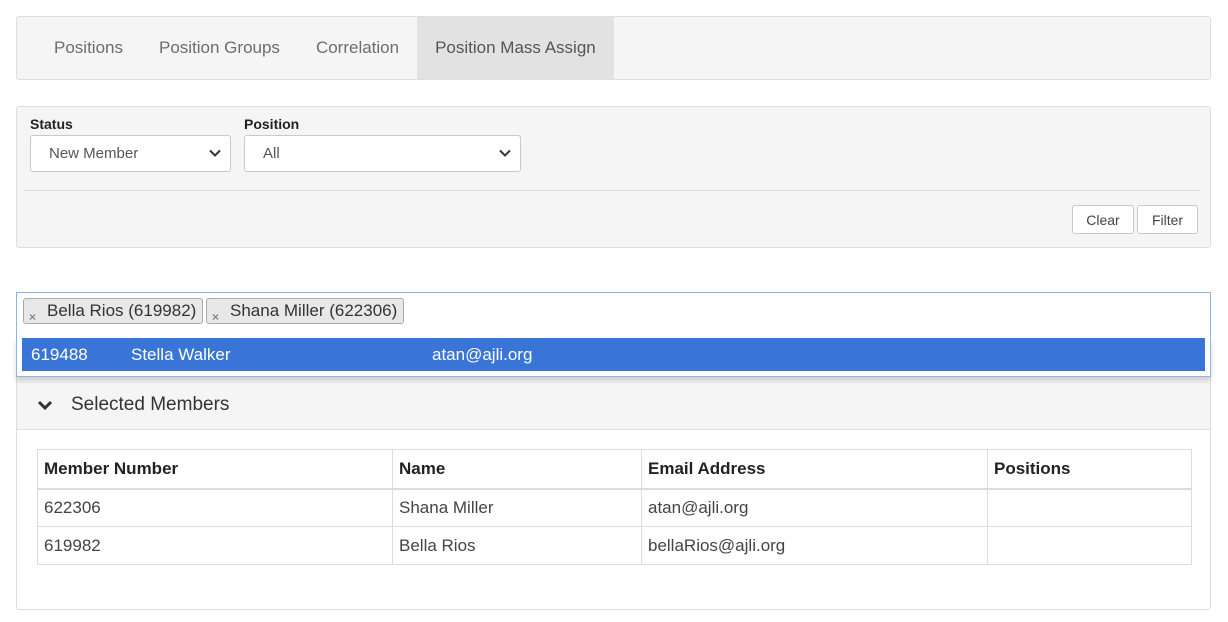 The image size is (1228, 622). Describe the element at coordinates (613, 354) in the screenshot. I see `member-suggestion-item: 619488 Stella Walker atan@ajli.org` at that location.